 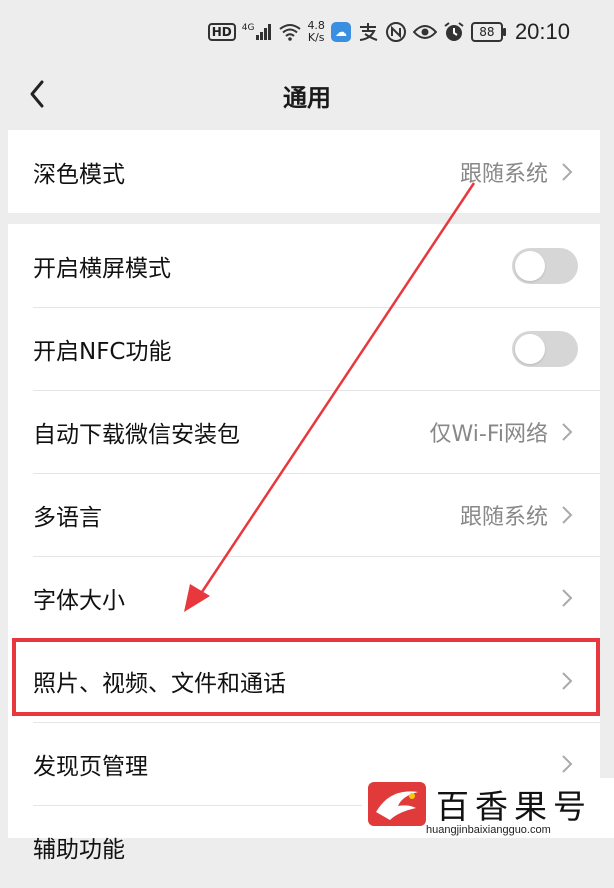 What do you see at coordinates (136, 434) in the screenshot?
I see `row-label: 自动下载微信安装包` at bounding box center [136, 434].